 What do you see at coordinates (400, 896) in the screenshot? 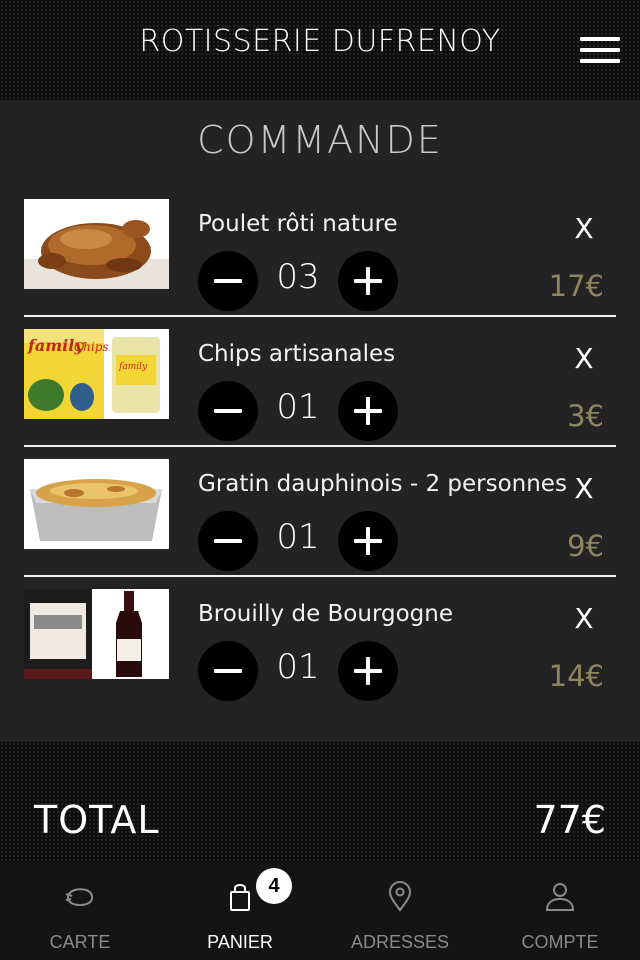
I see `map-pin-icon` at bounding box center [400, 896].